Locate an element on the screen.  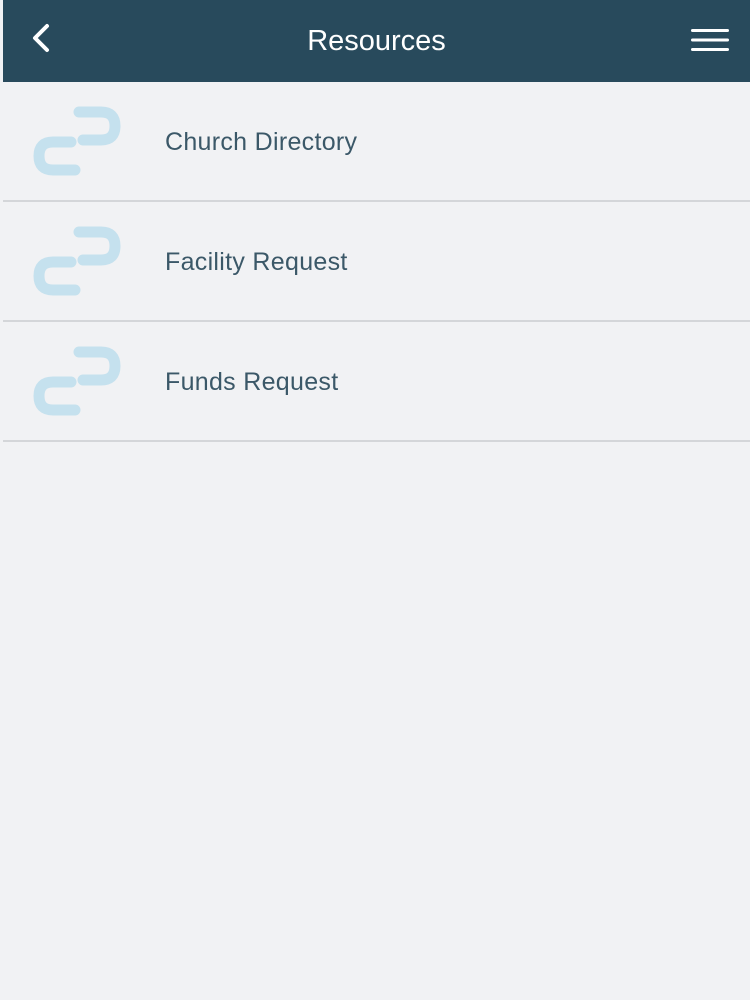
chevron-left-icon is located at coordinates (41, 40).